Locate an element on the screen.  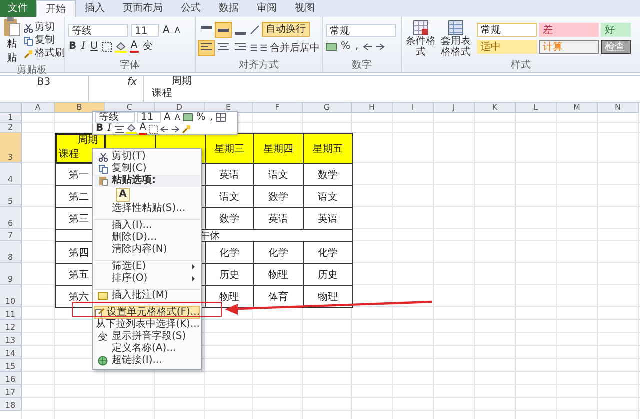
row-header: 14 is located at coordinates (11, 352).